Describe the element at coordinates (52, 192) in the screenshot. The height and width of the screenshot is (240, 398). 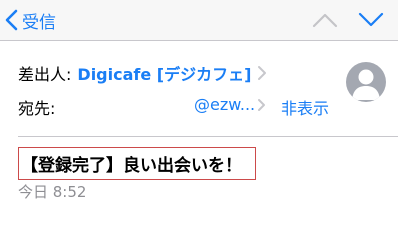
I see `message-date: 今日 8:52` at that location.